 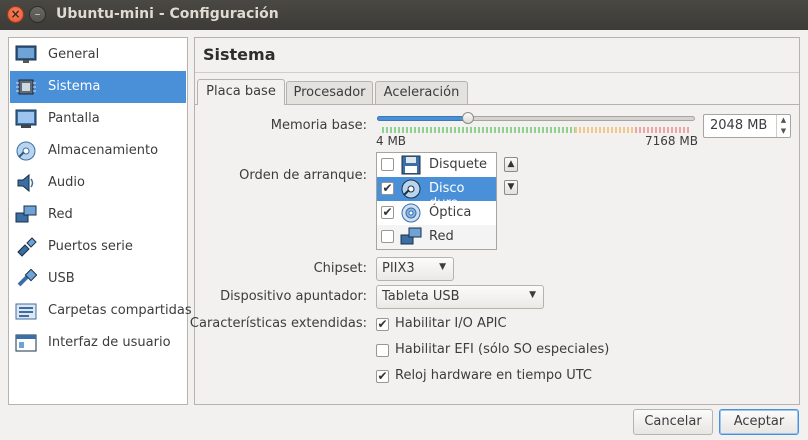 What do you see at coordinates (26, 118) in the screenshot?
I see `display-icon` at bounding box center [26, 118].